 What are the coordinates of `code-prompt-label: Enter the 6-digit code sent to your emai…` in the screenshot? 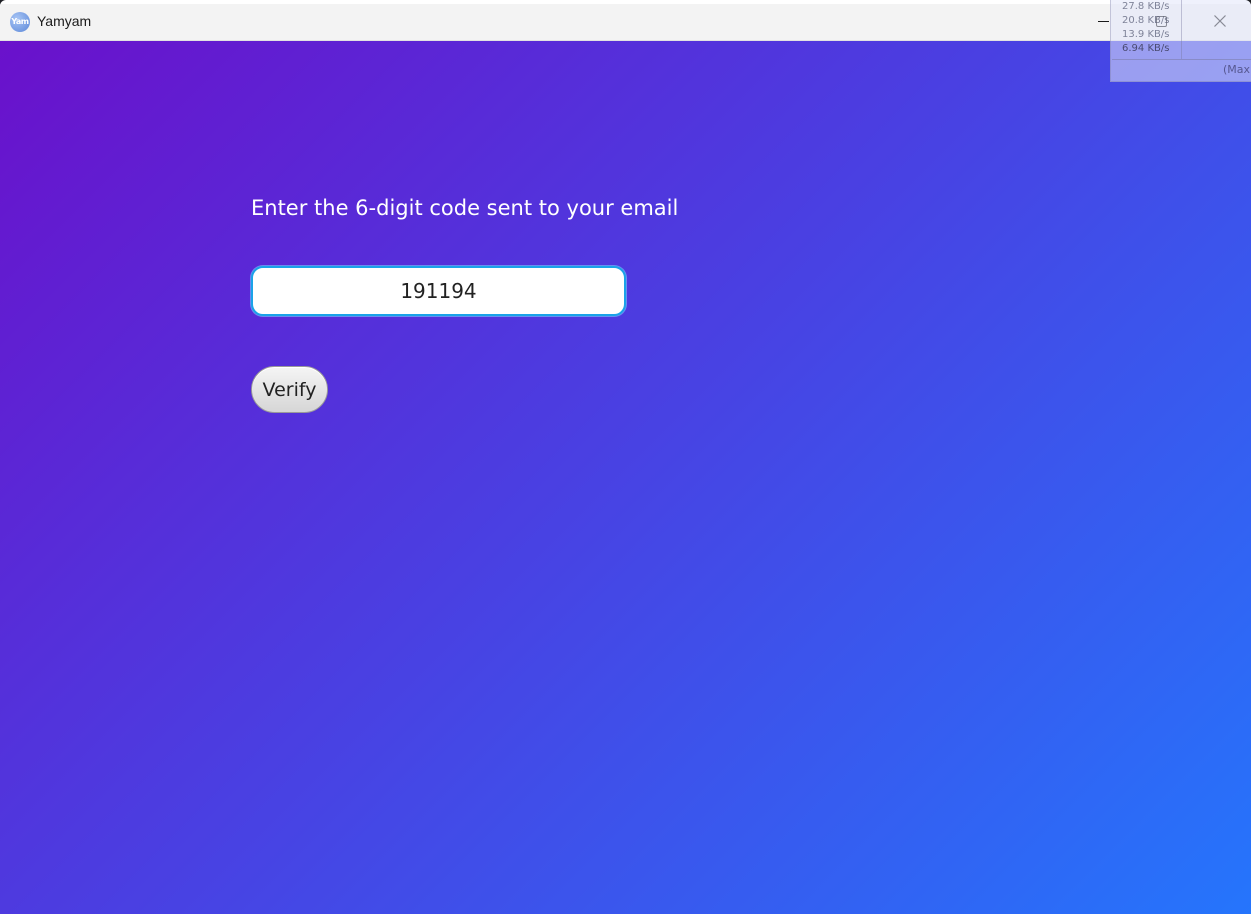 It's located at (465, 208).